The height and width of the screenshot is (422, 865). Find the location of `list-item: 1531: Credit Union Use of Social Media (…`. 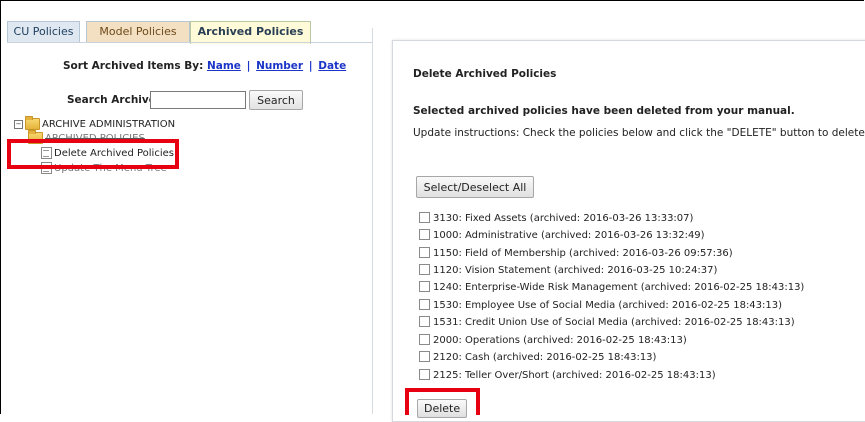

list-item: 1531: Credit Union Use of Social Media (… is located at coordinates (607, 323).